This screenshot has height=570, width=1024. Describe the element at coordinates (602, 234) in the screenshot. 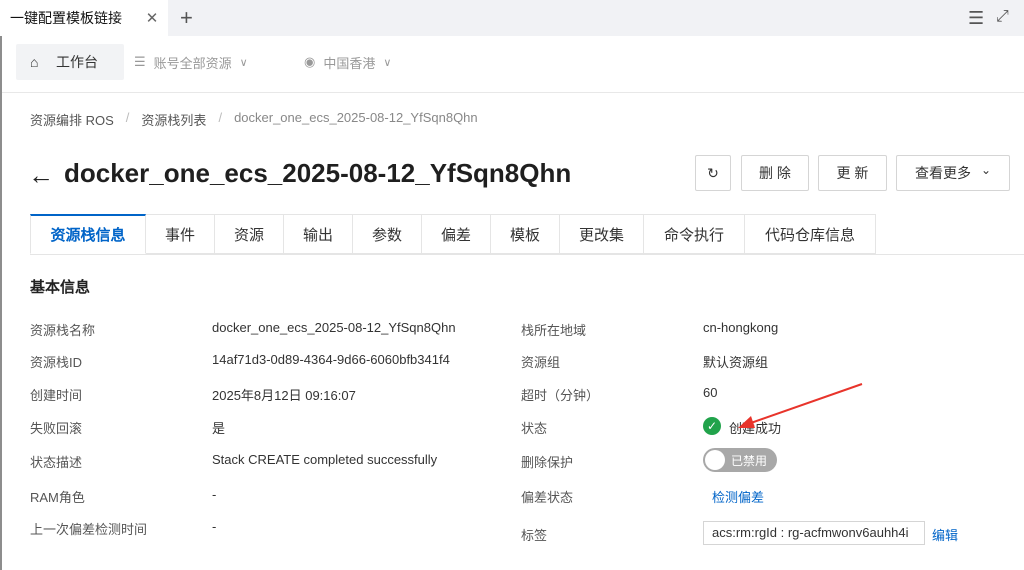

I see `tab-change-sets: 更改集` at that location.